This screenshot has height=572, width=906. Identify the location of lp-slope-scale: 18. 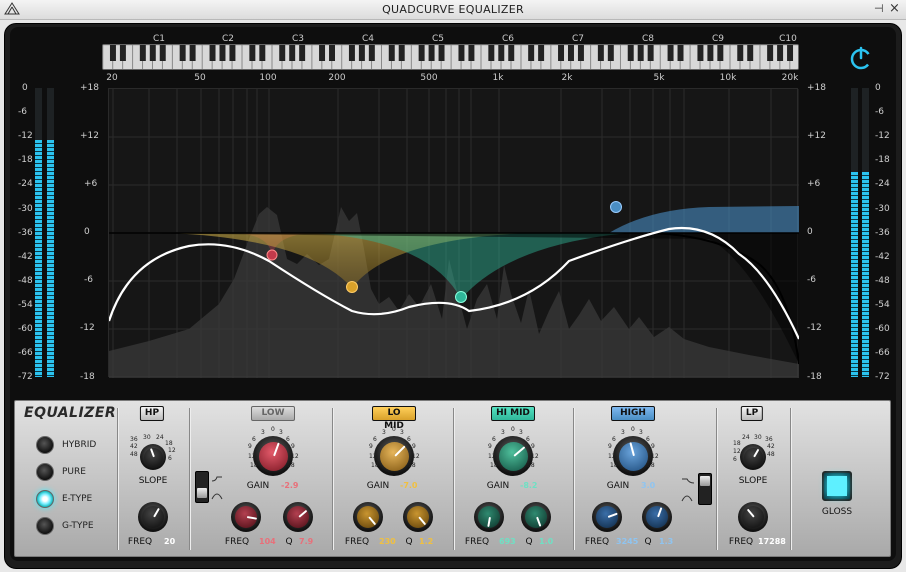
(737, 443).